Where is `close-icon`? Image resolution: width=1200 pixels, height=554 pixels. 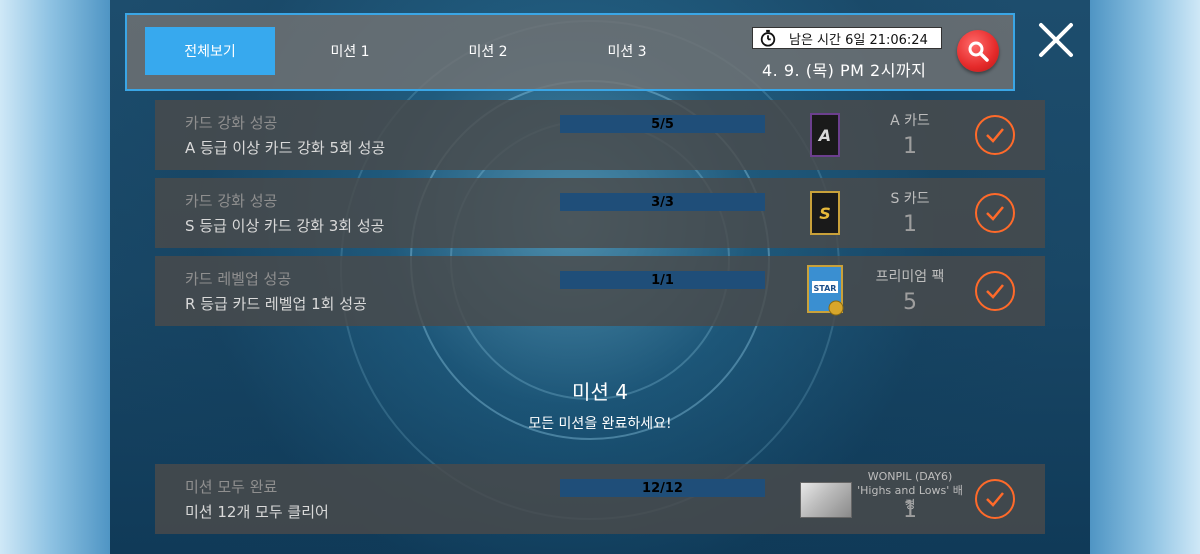 close-icon is located at coordinates (1056, 40).